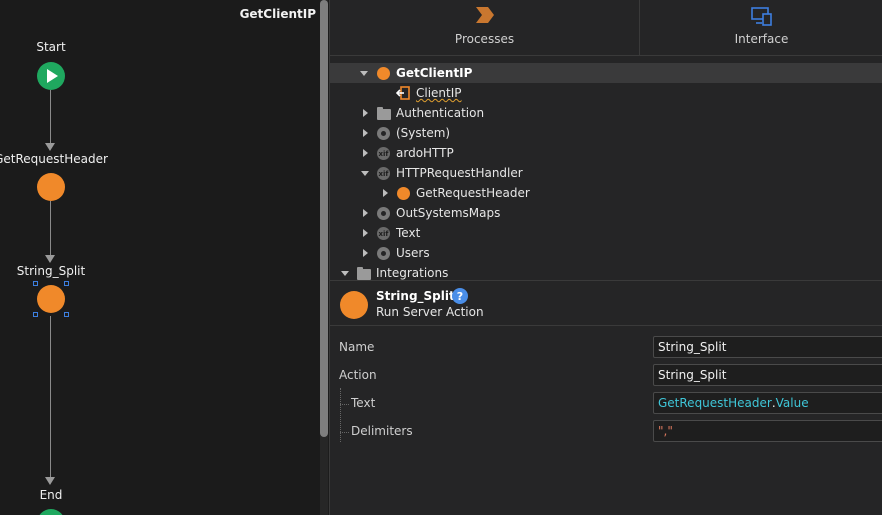  What do you see at coordinates (715, 403) in the screenshot?
I see `expression-part: GetRequestHeader` at bounding box center [715, 403].